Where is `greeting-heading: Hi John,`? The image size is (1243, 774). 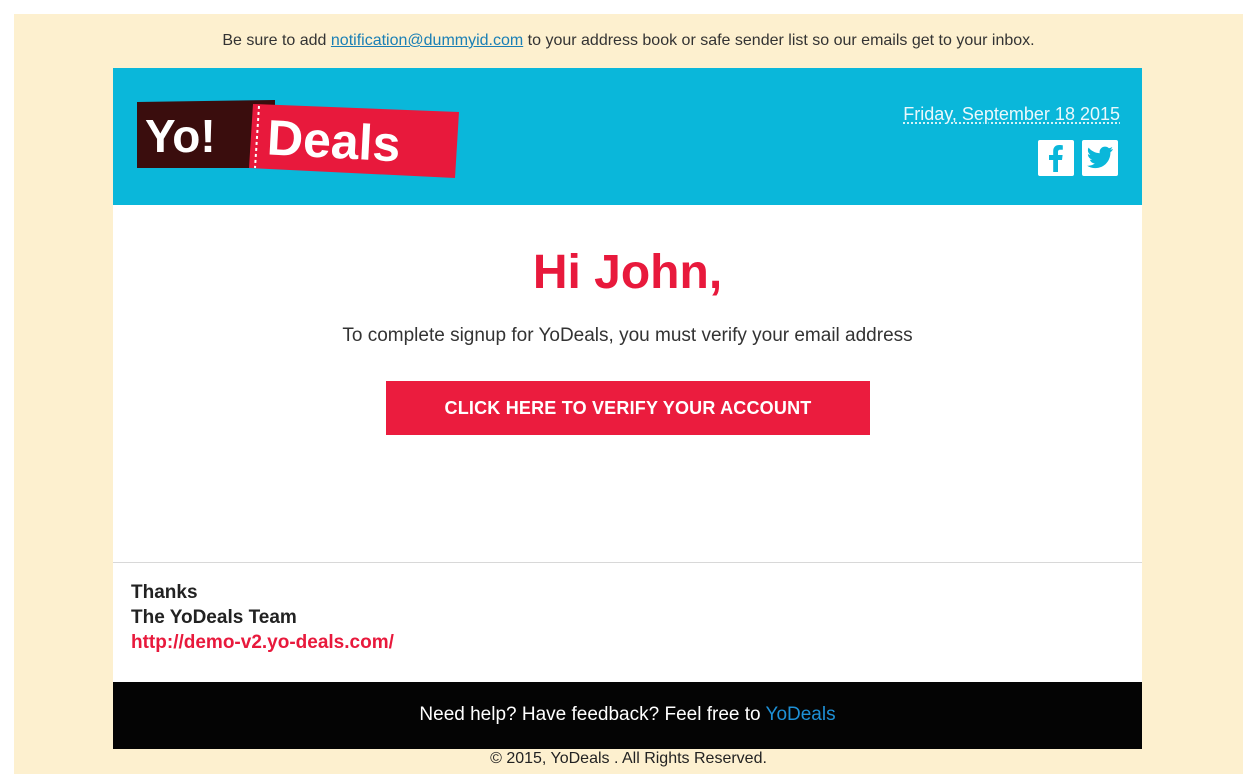
greeting-heading: Hi John, is located at coordinates (627, 272).